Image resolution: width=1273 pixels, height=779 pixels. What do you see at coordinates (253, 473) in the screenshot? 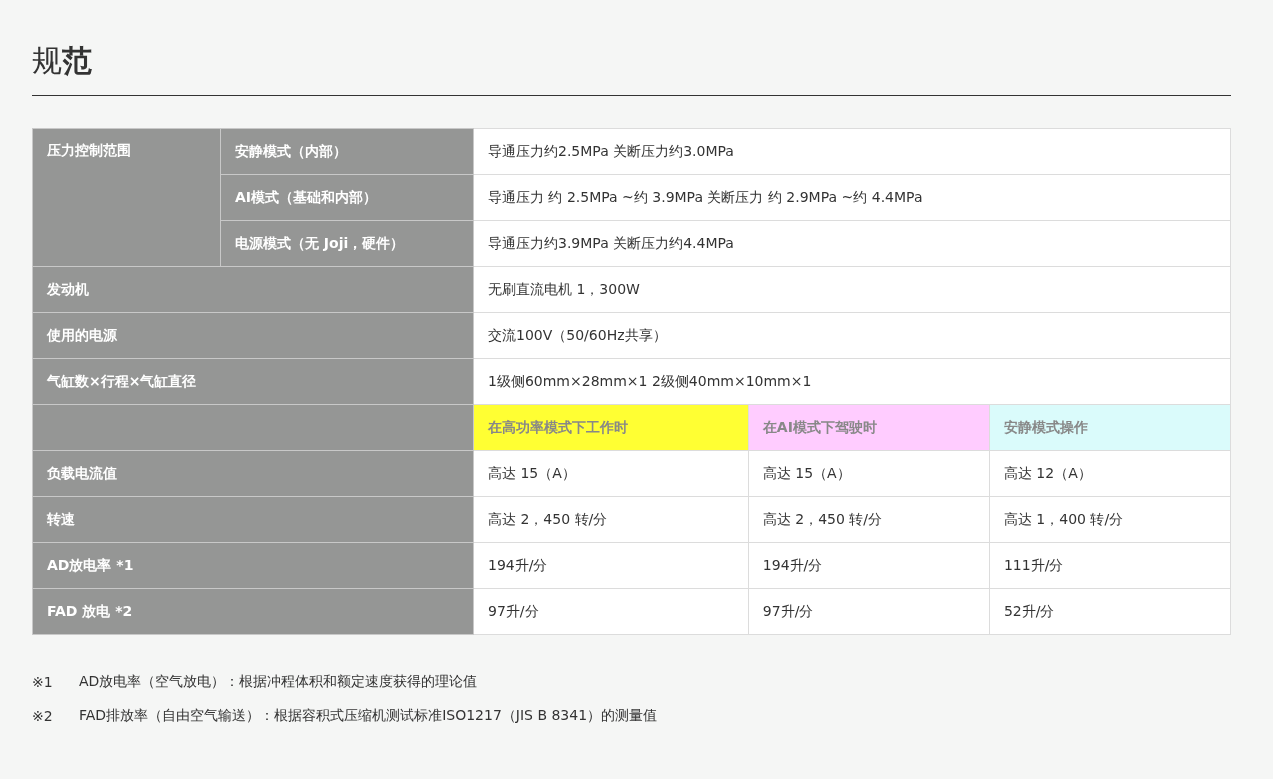
I see `row-header: 负载电流值` at bounding box center [253, 473].